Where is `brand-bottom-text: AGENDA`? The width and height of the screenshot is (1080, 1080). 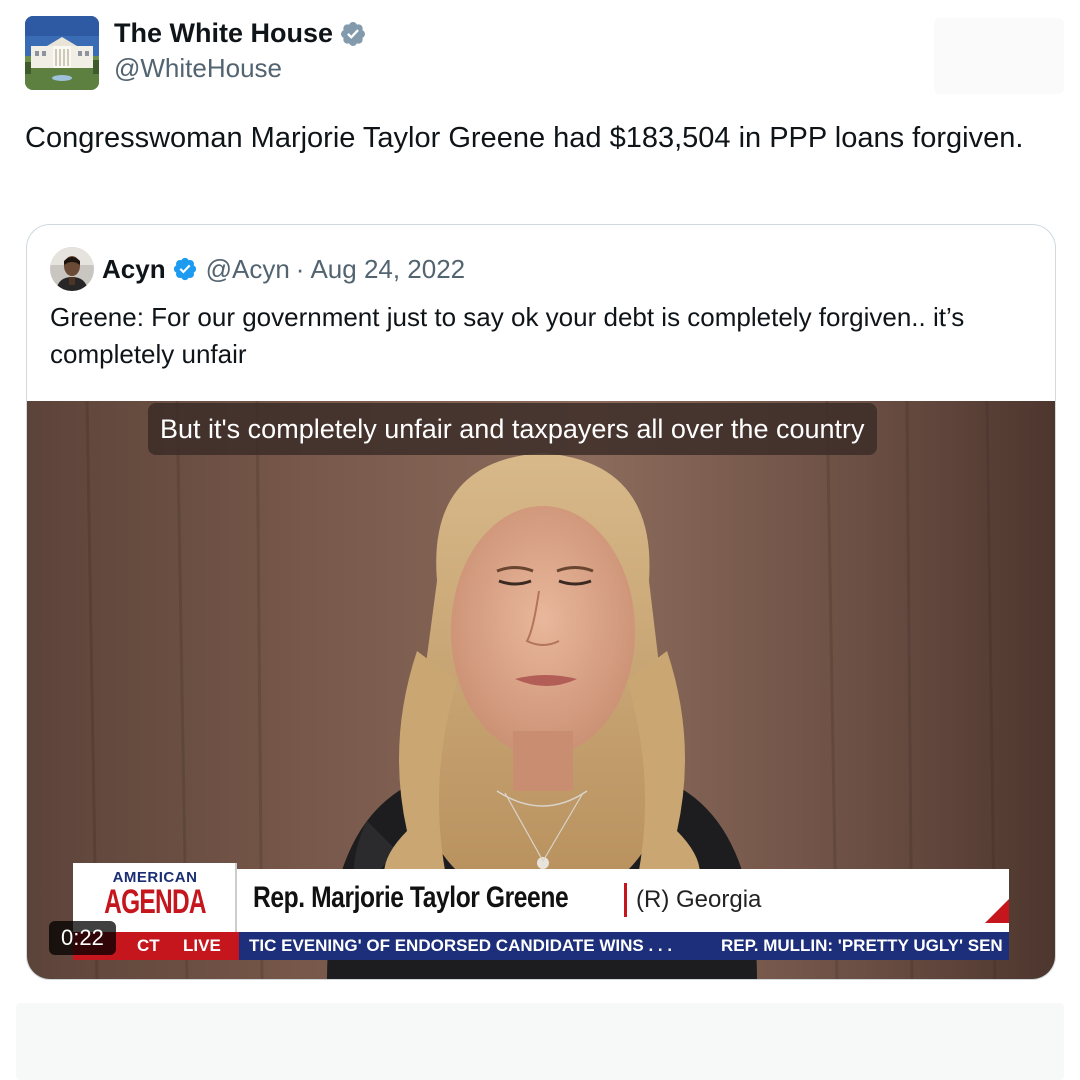 brand-bottom-text: AGENDA is located at coordinates (155, 902).